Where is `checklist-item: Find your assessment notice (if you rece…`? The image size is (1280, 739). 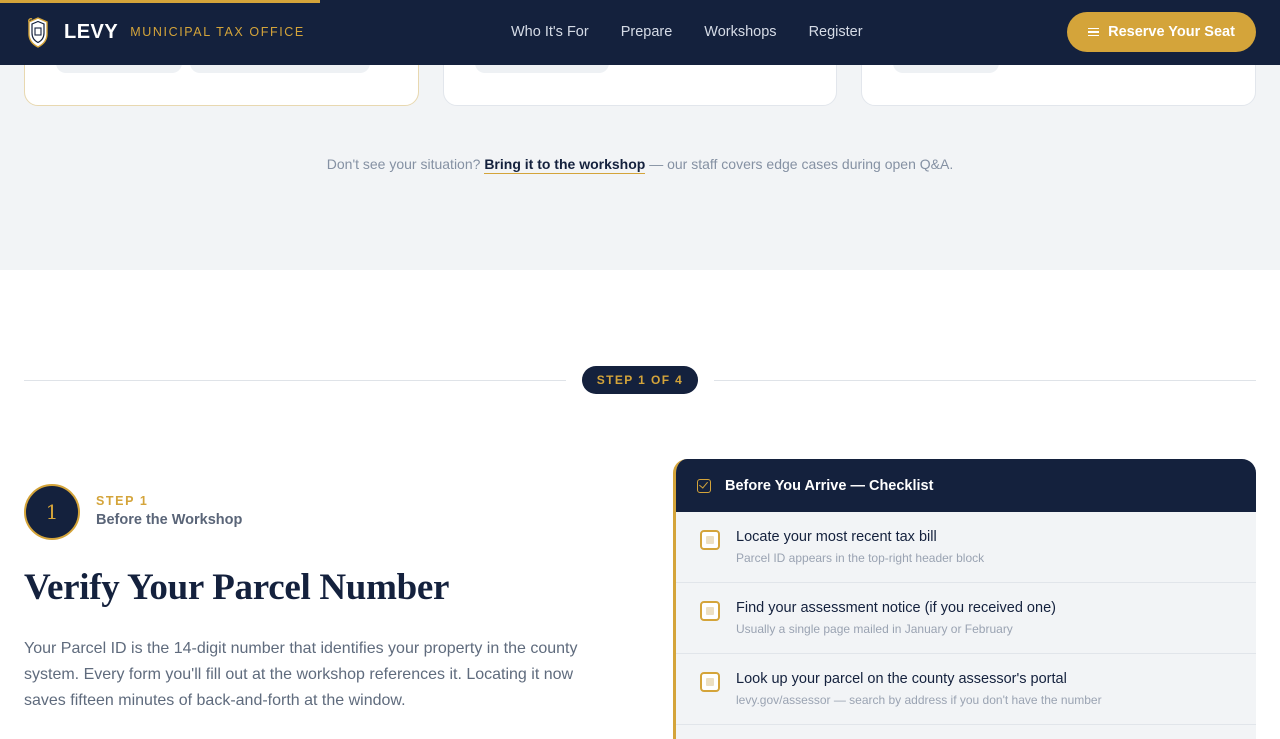
checklist-item: Find your assessment notice (if you rece… is located at coordinates (966, 618).